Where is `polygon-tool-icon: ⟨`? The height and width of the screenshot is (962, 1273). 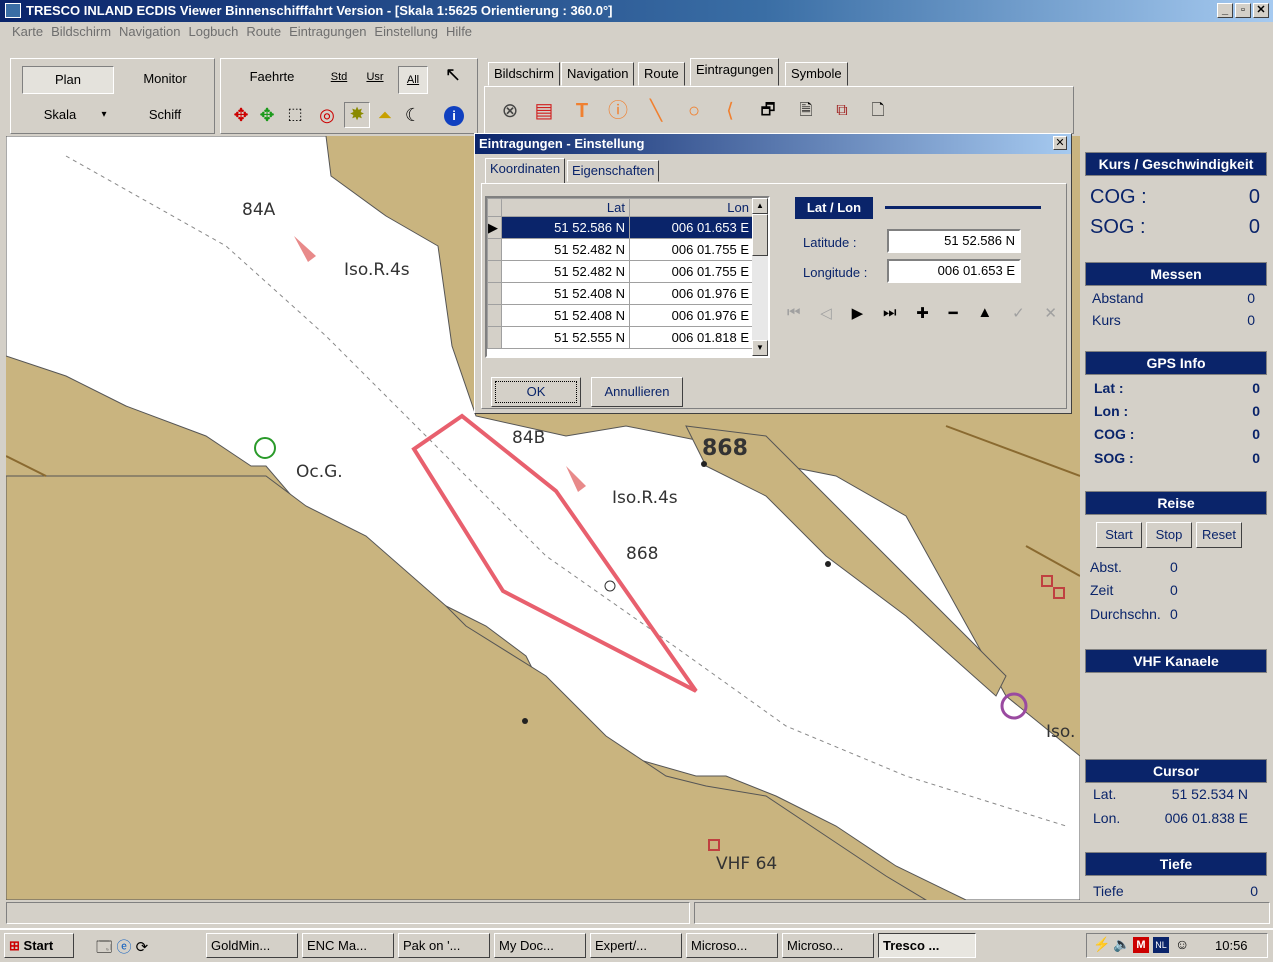 polygon-tool-icon: ⟨ is located at coordinates (730, 111).